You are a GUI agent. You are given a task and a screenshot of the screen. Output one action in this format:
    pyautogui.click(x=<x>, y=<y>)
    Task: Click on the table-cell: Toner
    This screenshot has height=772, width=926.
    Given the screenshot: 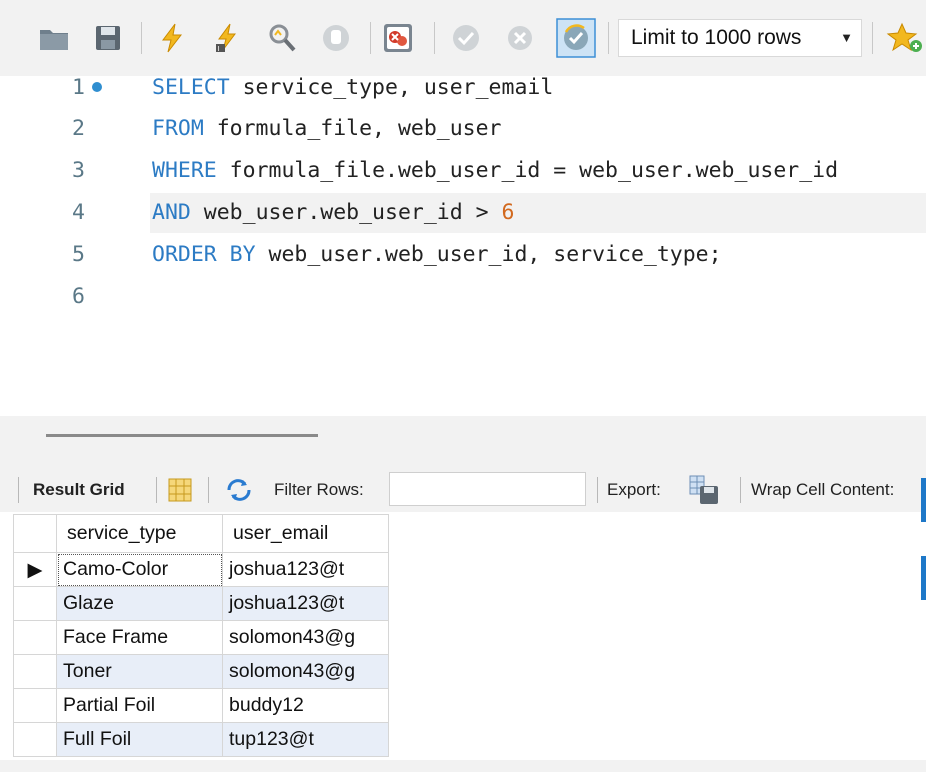 What is the action you would take?
    pyautogui.click(x=139, y=671)
    